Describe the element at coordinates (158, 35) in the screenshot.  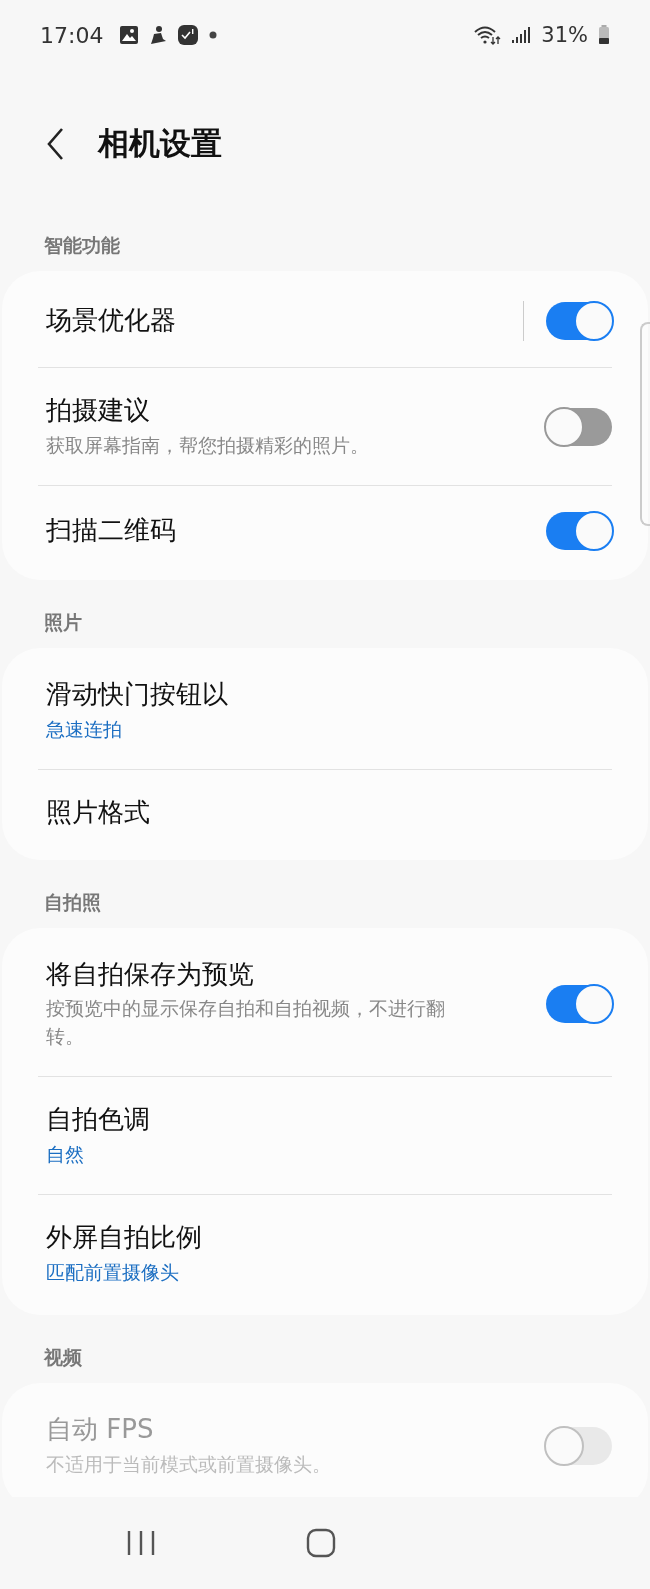
I see `figure-icon` at that location.